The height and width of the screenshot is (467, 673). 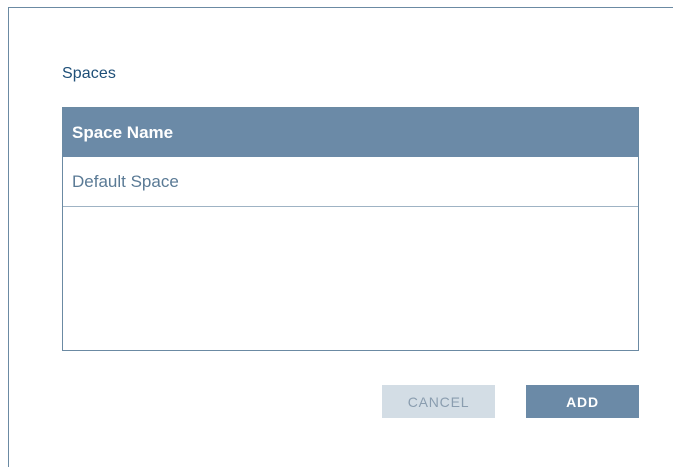 What do you see at coordinates (350, 182) in the screenshot?
I see `table-row: Default Space` at bounding box center [350, 182].